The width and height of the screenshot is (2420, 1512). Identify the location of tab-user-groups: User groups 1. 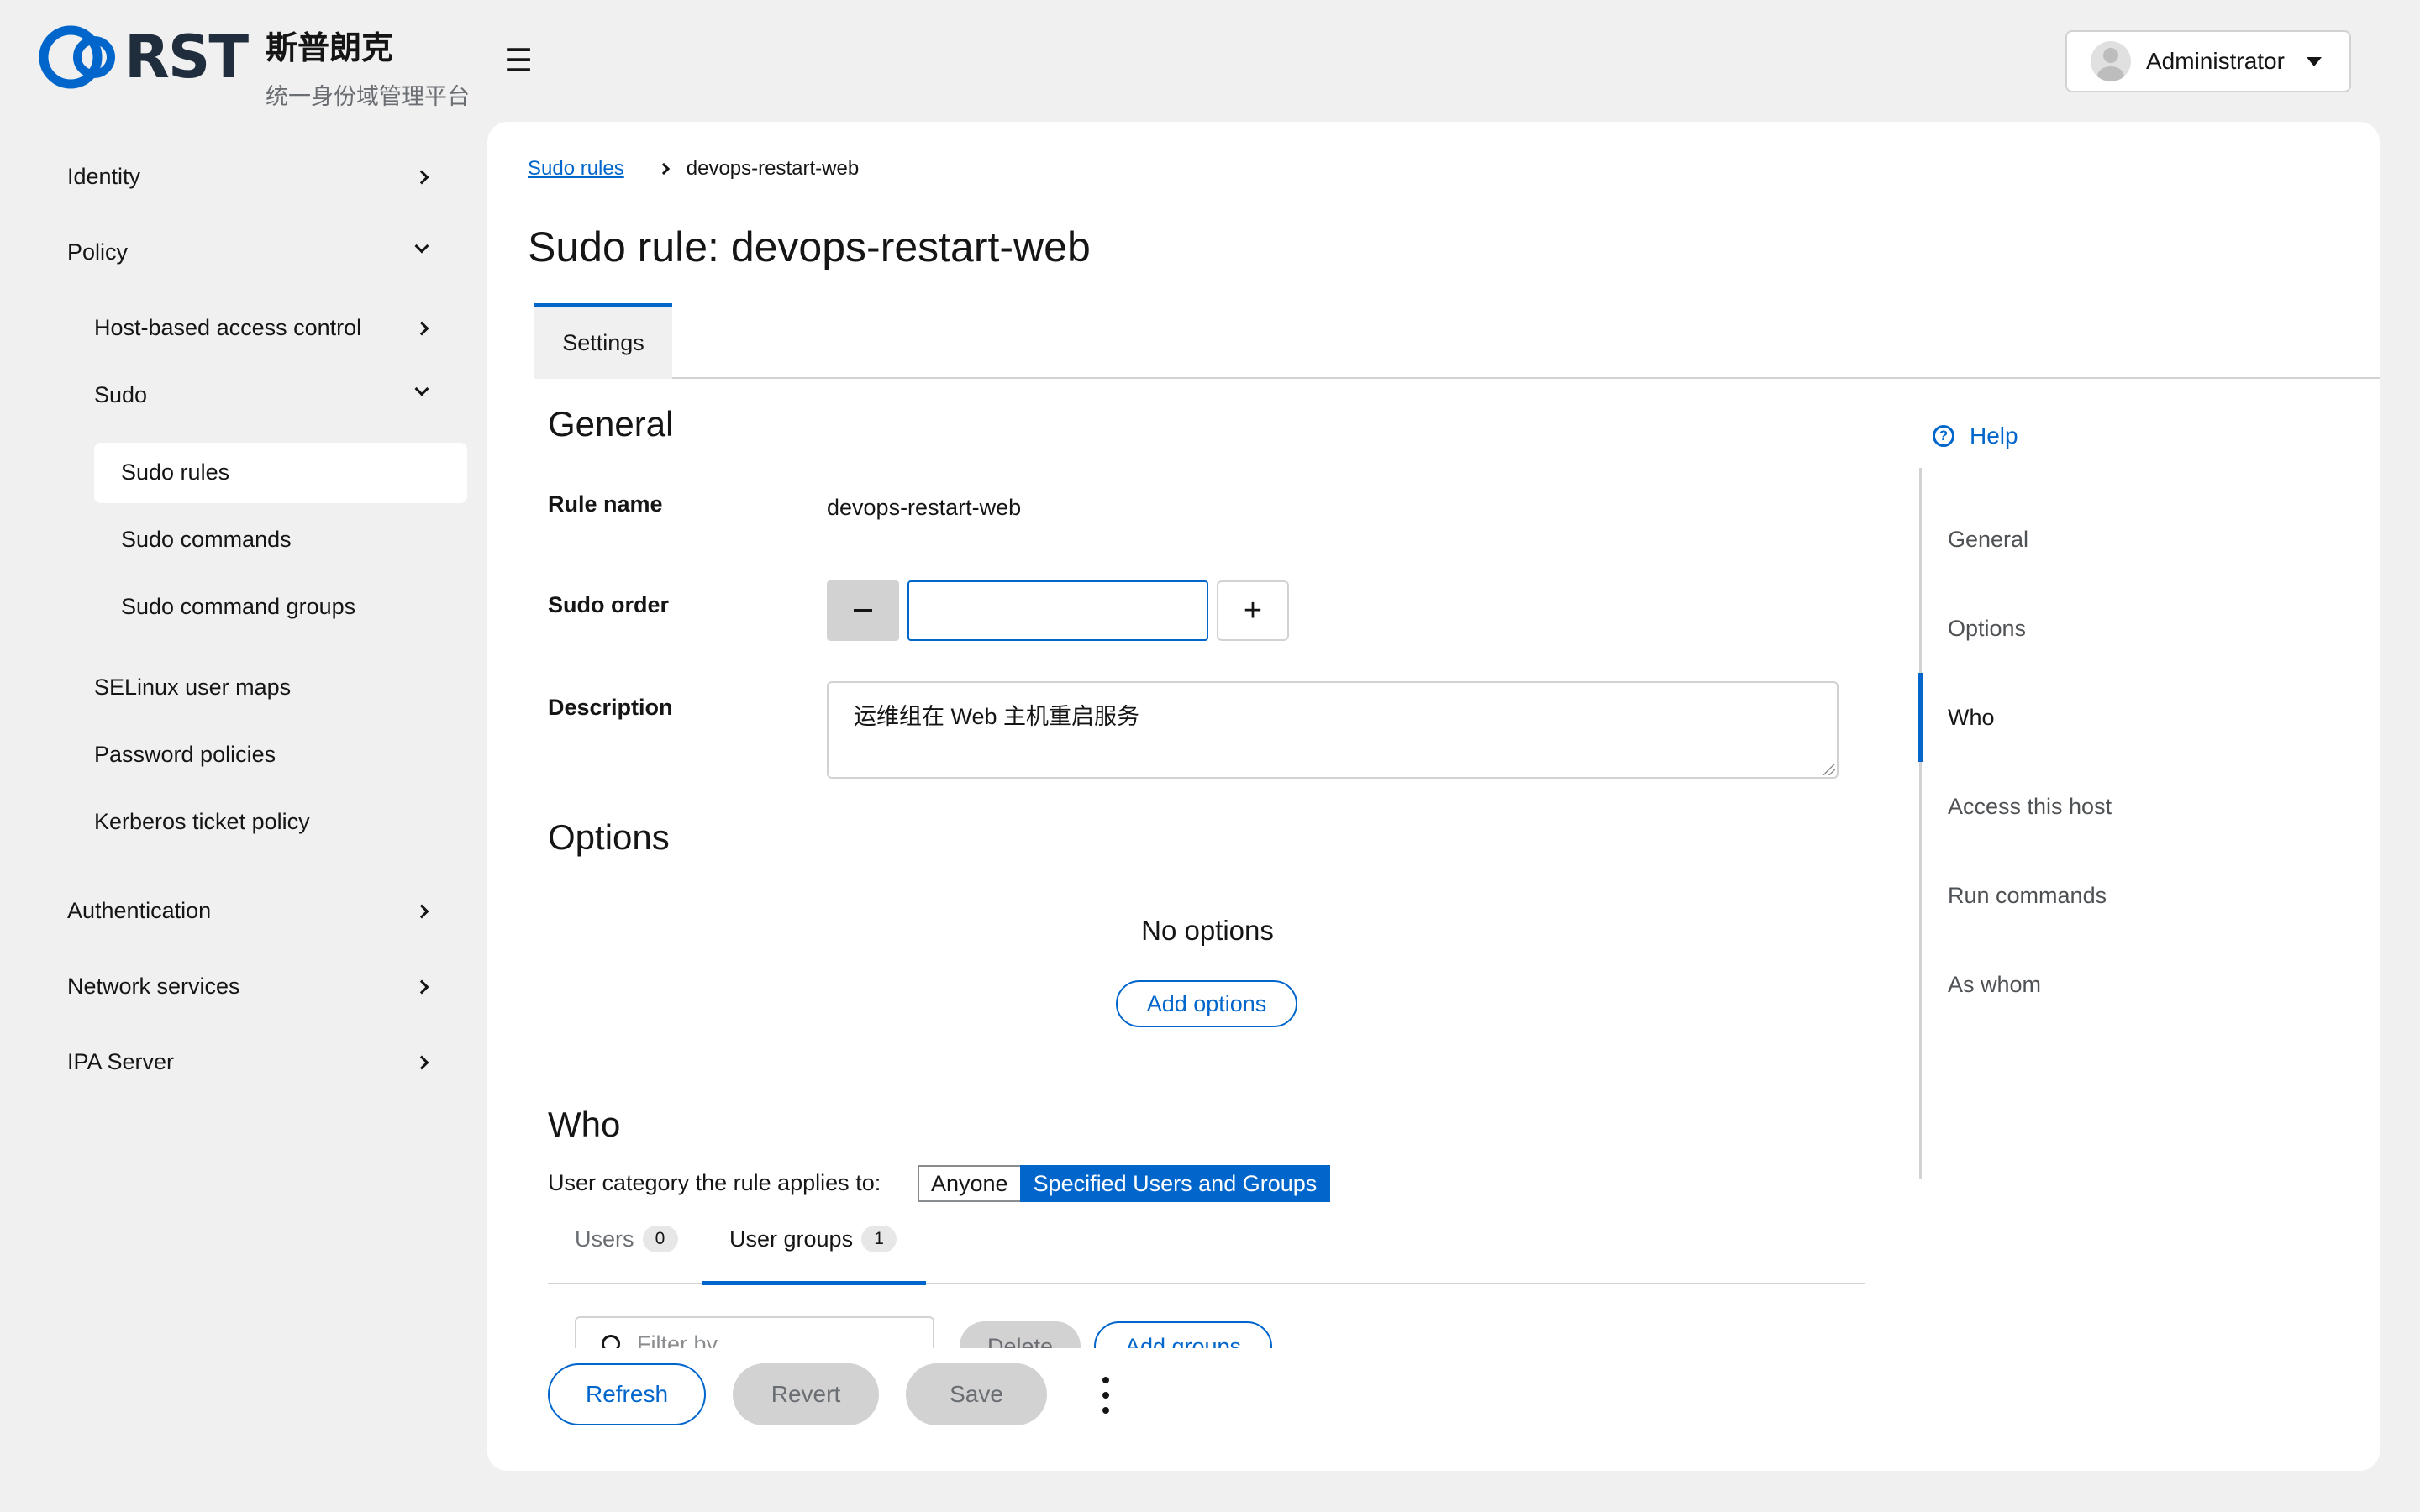
(813, 1239).